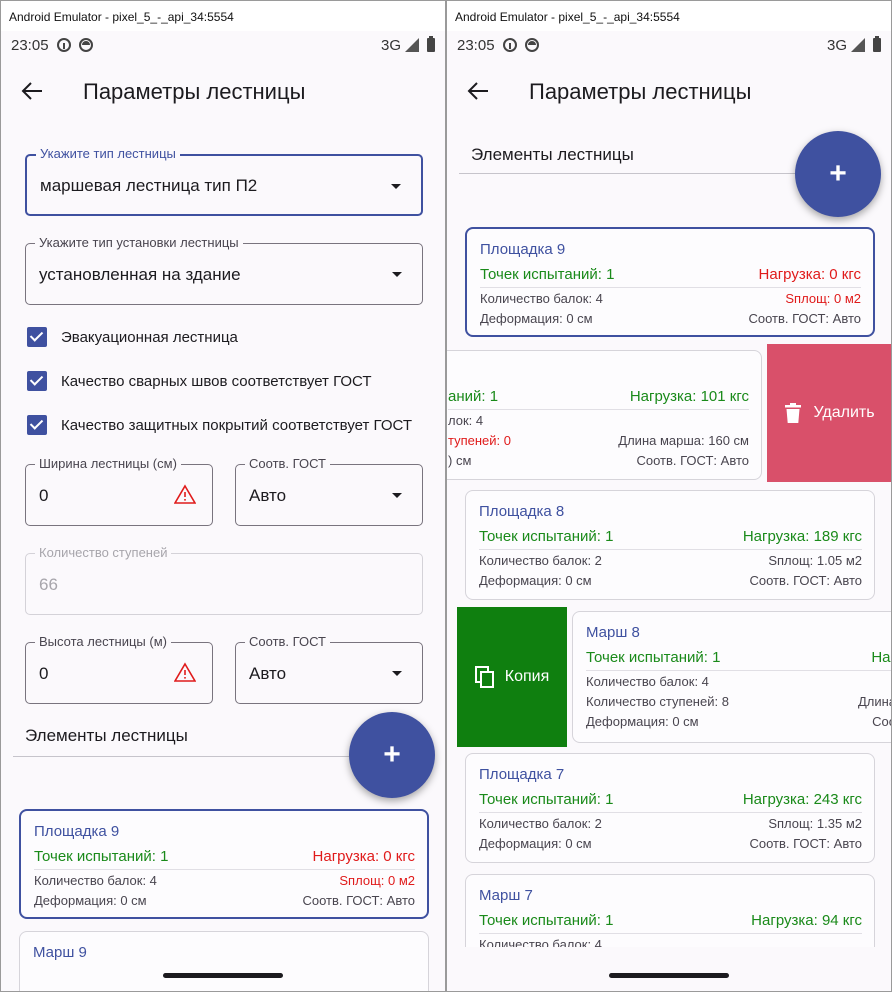  What do you see at coordinates (793, 413) in the screenshot?
I see `trash-icon` at bounding box center [793, 413].